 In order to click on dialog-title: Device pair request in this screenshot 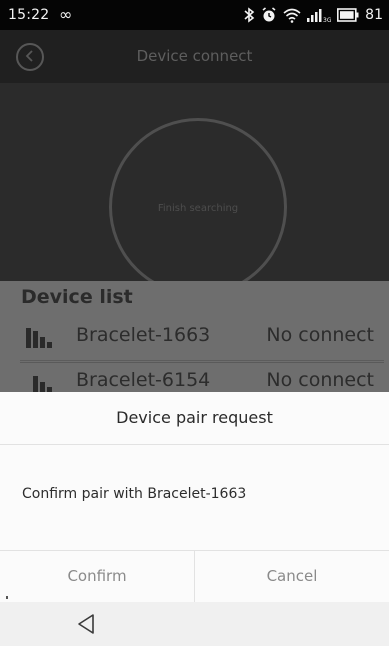, I will do `click(194, 417)`.